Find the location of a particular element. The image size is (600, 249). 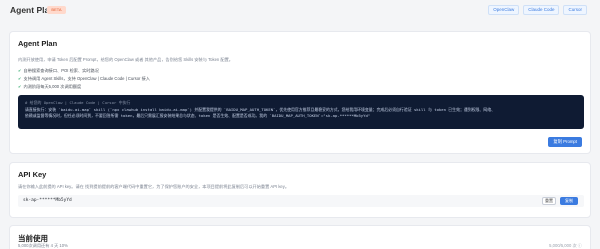

copy-key-button: 复制 is located at coordinates (569, 201).